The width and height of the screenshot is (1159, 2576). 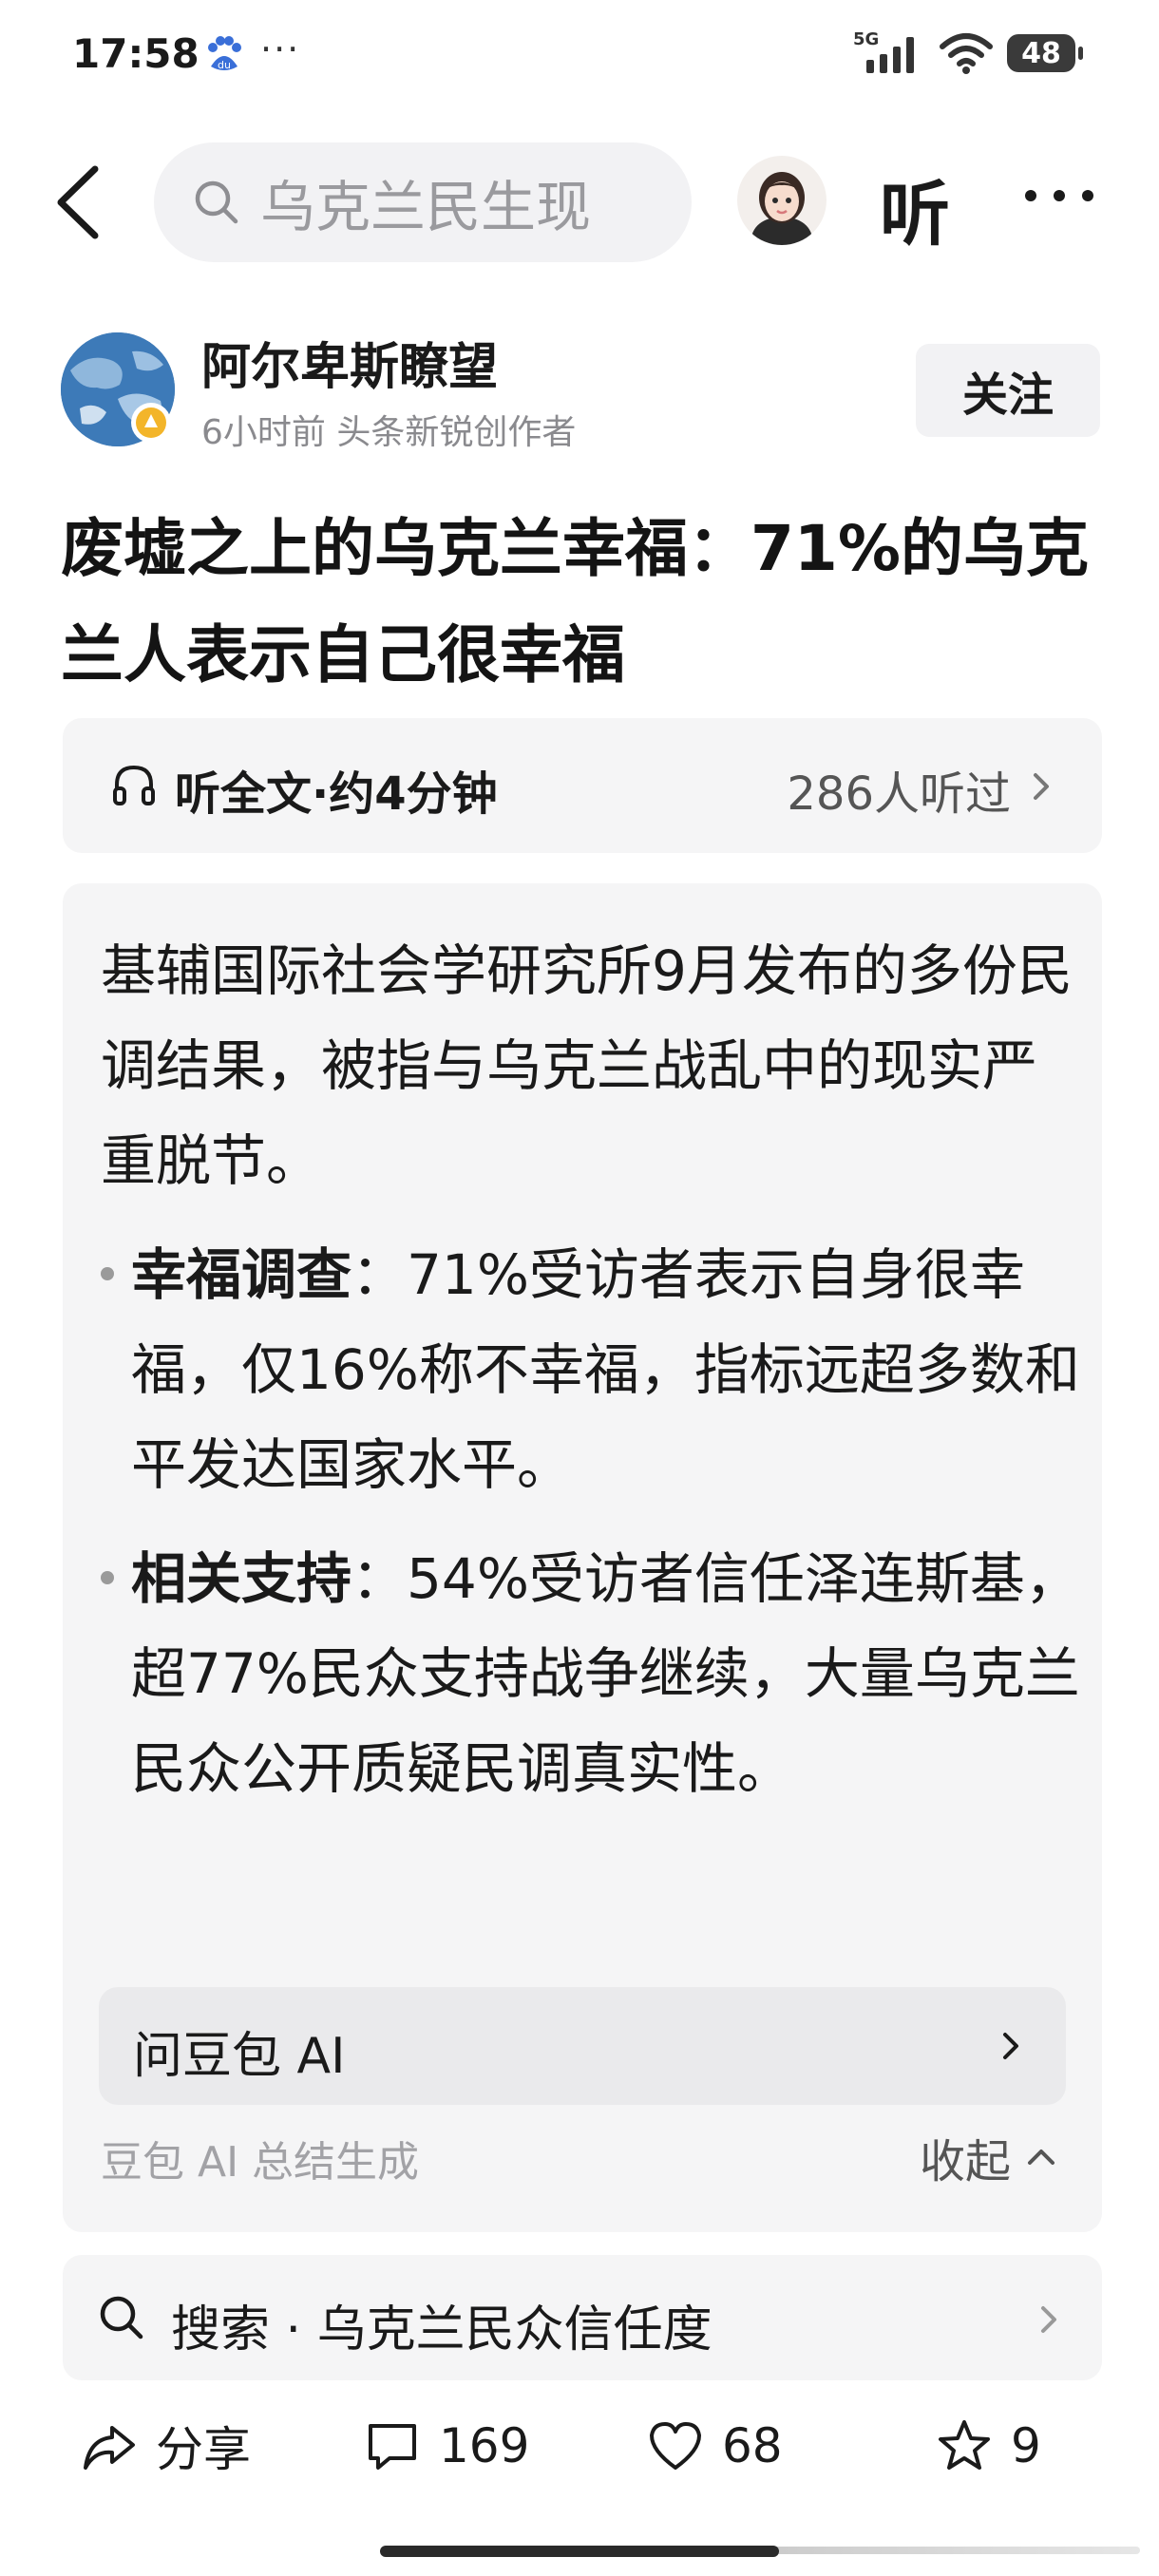 I want to click on follow-button: 关注, so click(x=1008, y=390).